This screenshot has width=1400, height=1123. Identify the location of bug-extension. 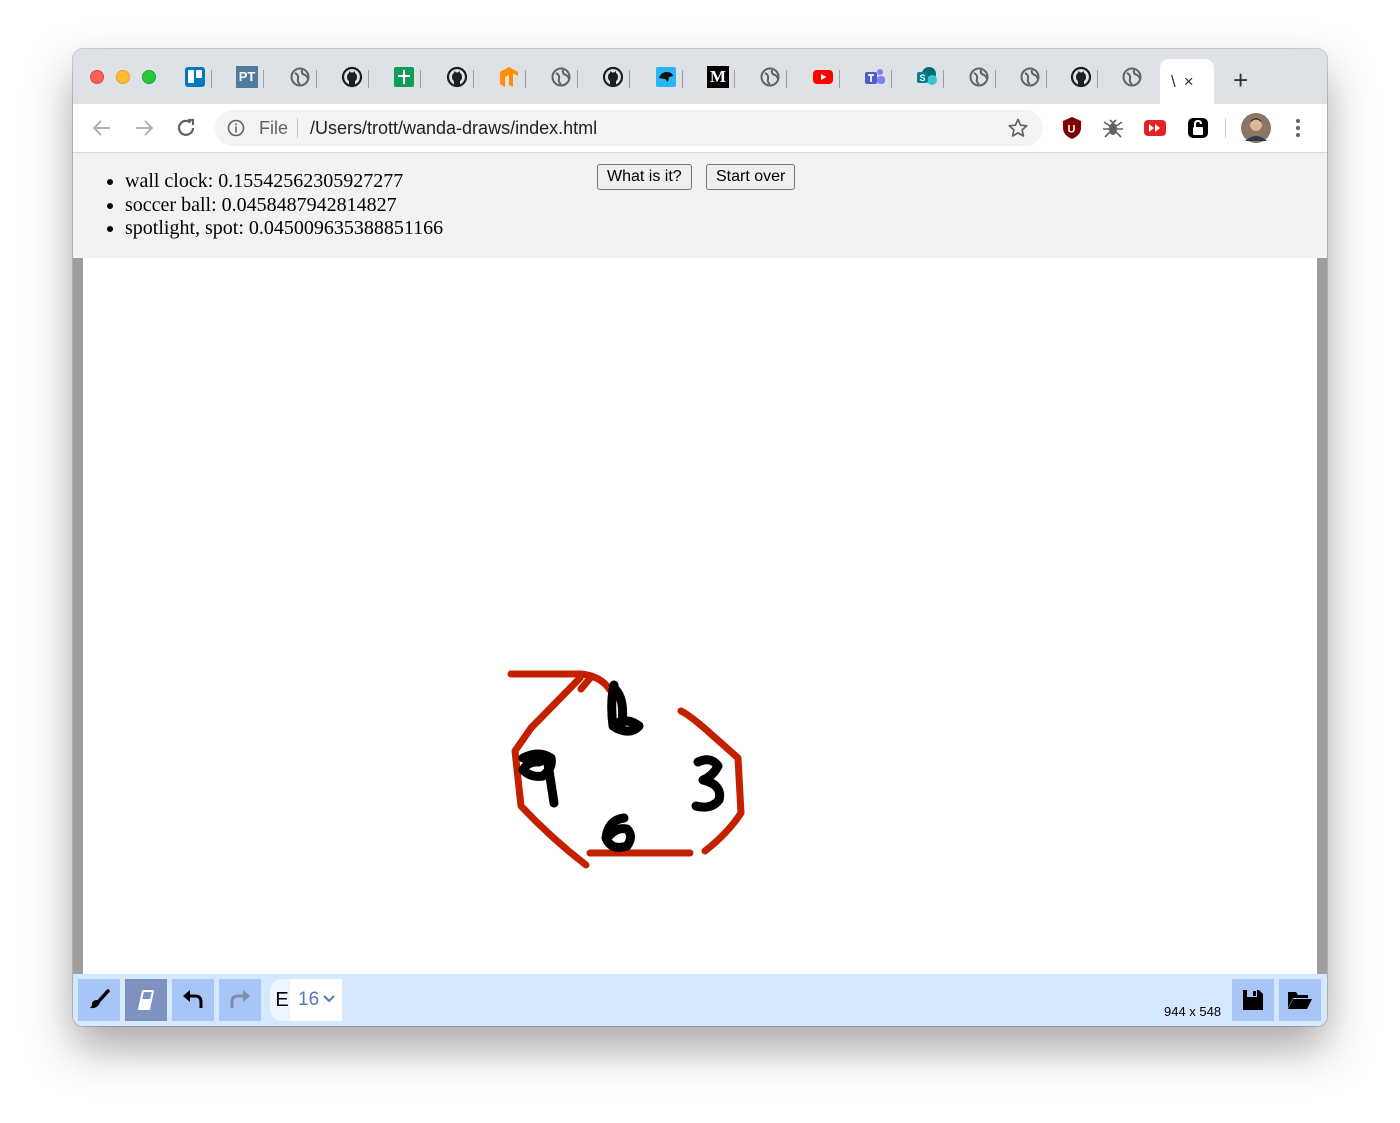
(1113, 128).